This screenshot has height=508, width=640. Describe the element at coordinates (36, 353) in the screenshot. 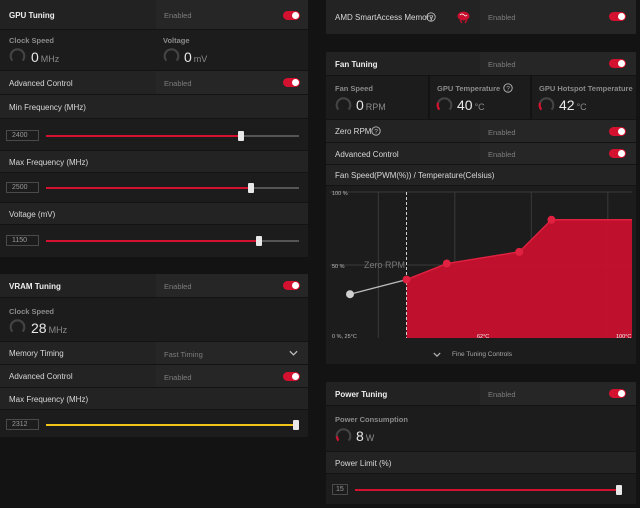

I see `memory-timing-label: Memory Timing` at that location.